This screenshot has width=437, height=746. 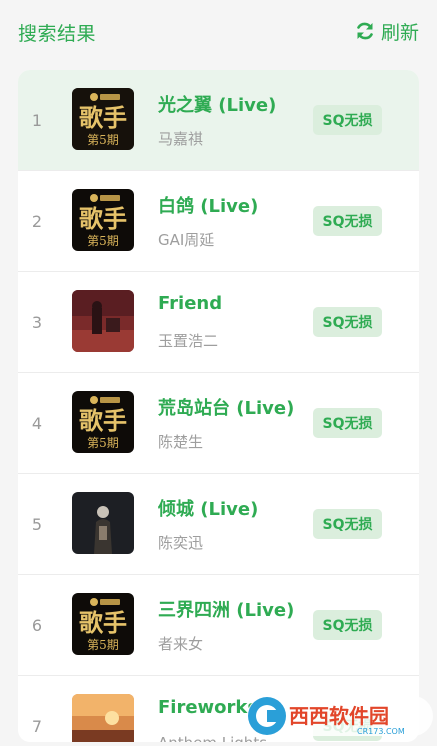 I want to click on svg-text: 西西软件园, so click(x=339, y=716).